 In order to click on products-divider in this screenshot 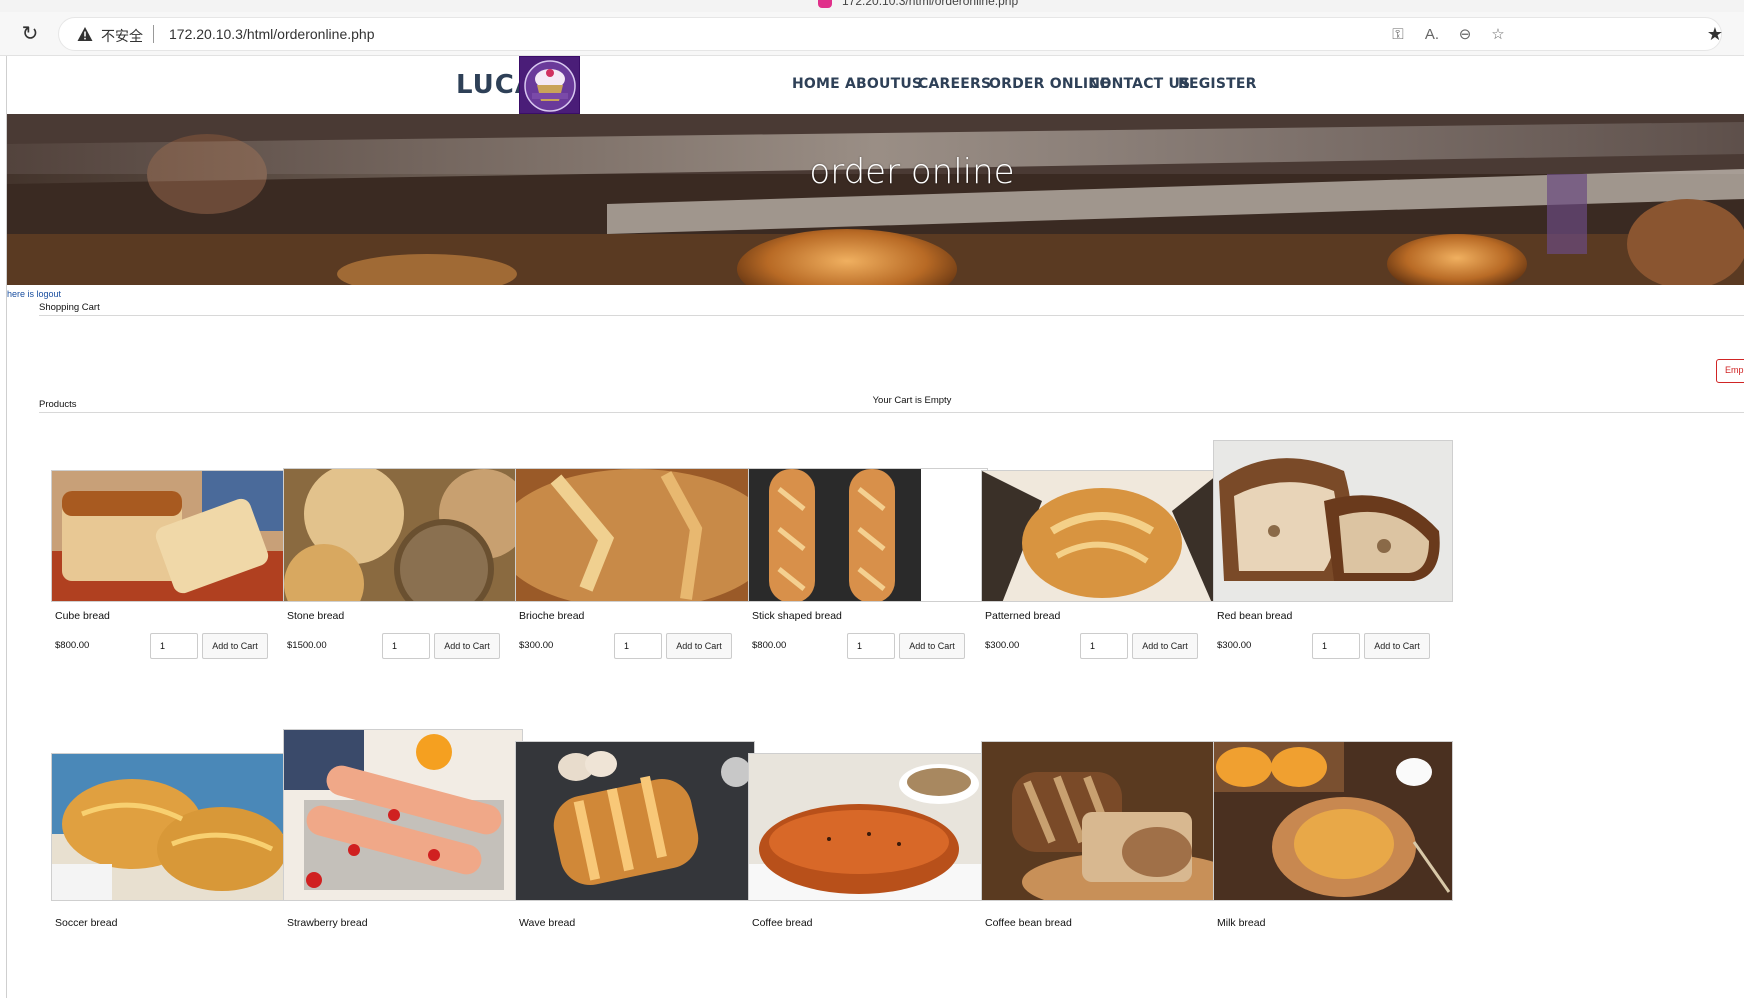, I will do `click(891, 412)`.